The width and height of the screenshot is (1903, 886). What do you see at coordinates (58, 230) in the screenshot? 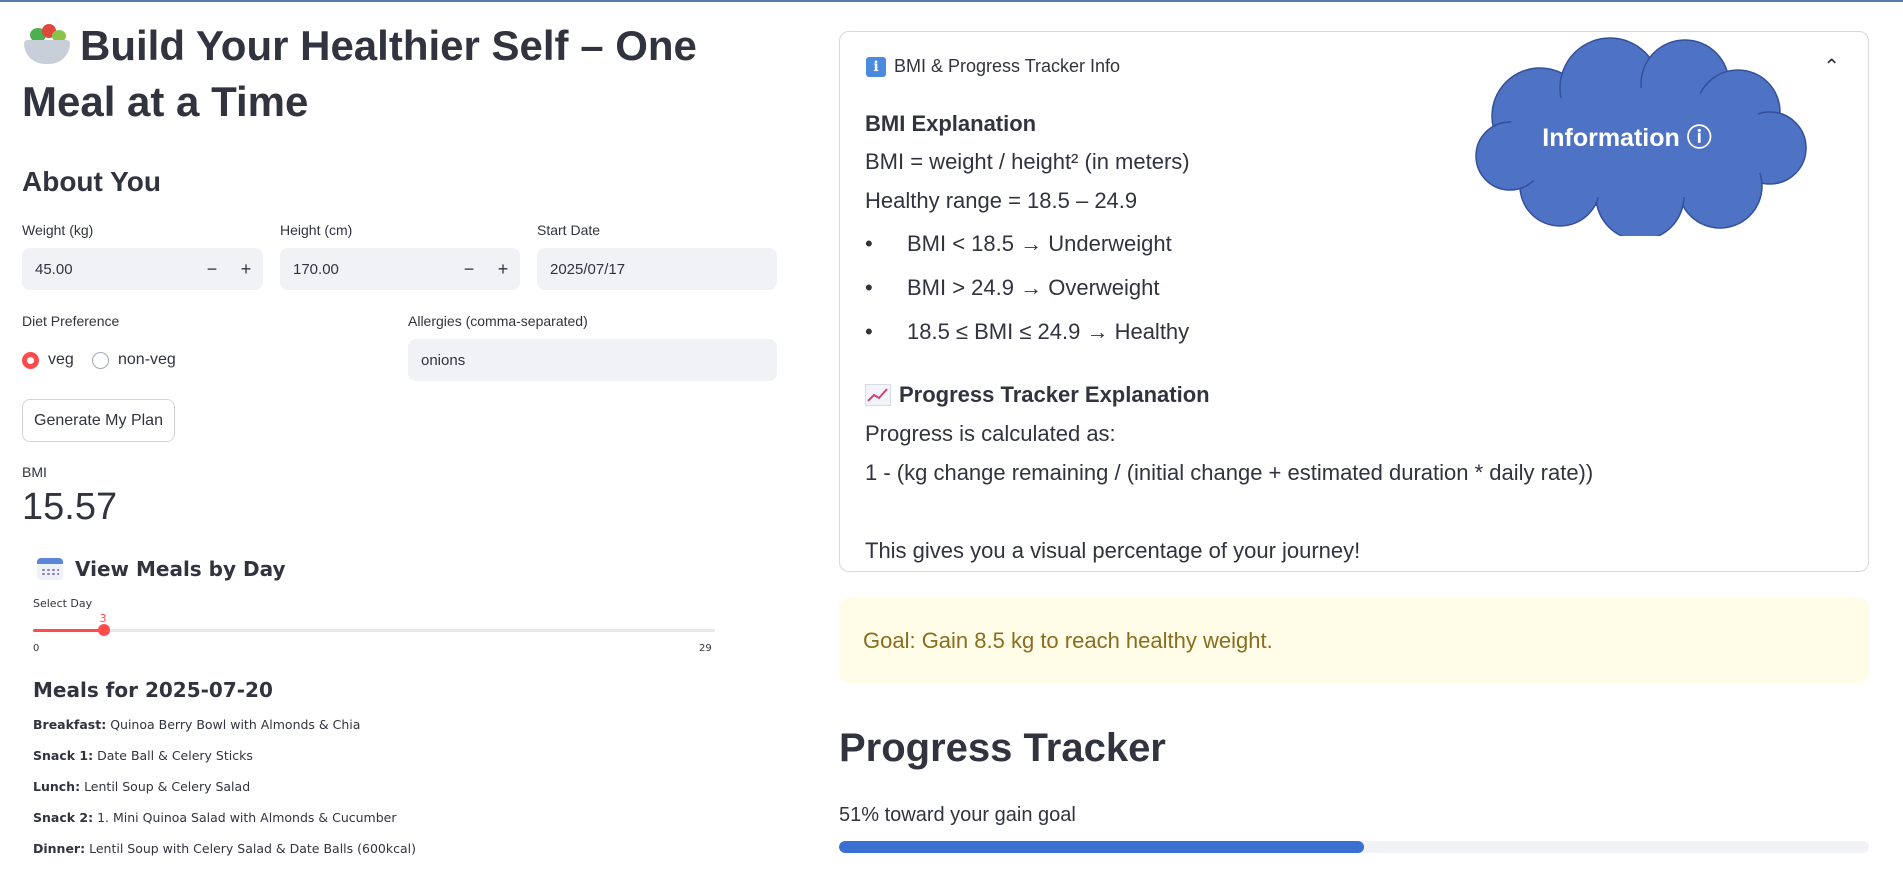
I see `weight-label: Weight (kg)` at bounding box center [58, 230].